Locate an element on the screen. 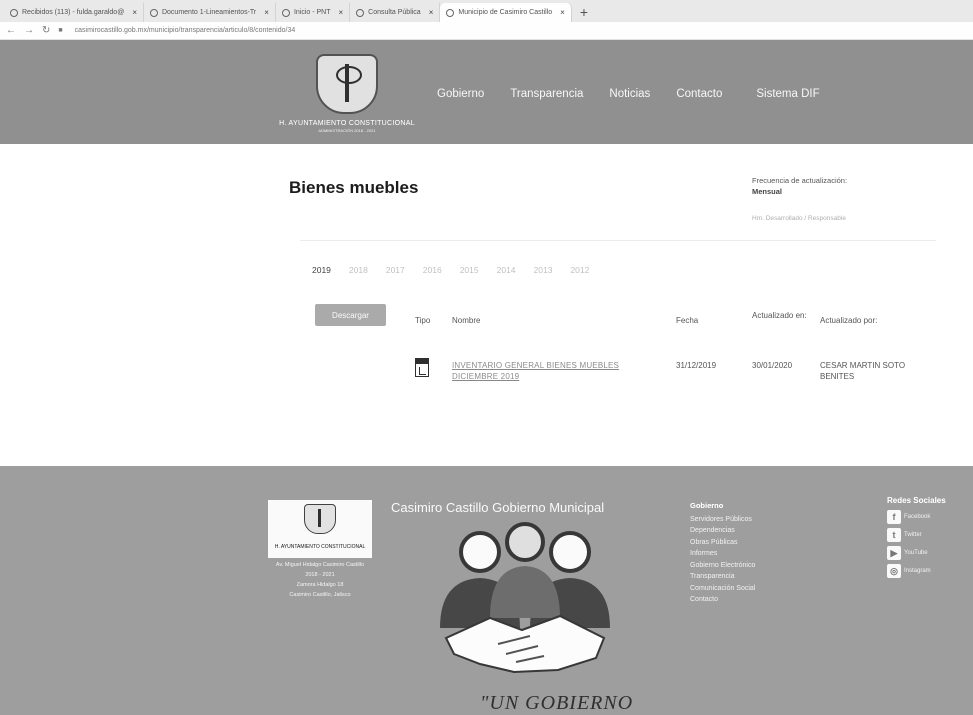 The height and width of the screenshot is (715, 973). footer-heading: Redes Sociales is located at coordinates (916, 500).